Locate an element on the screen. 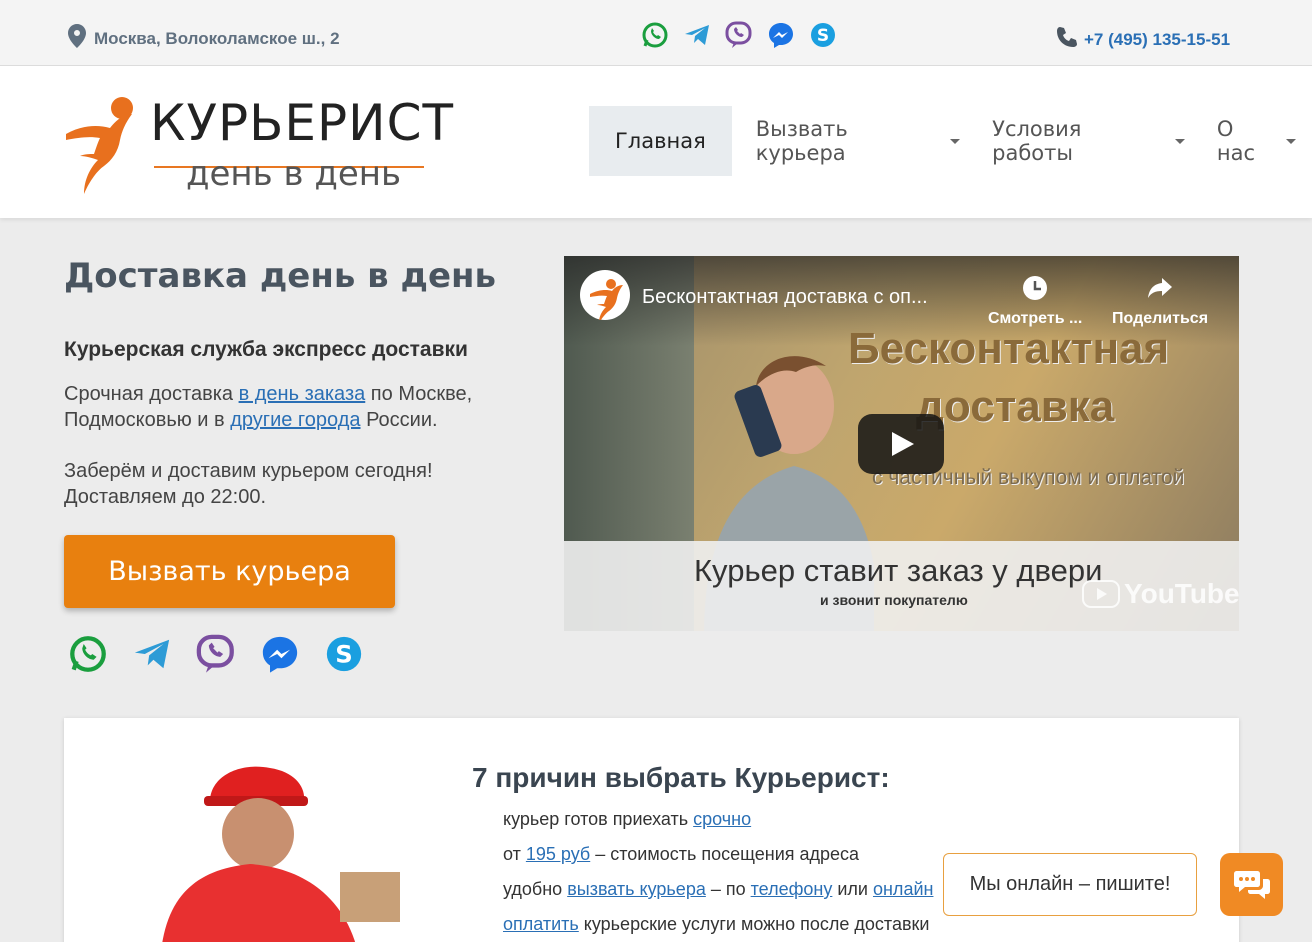 Image resolution: width=1312 pixels, height=942 pixels. price-link: 195 руб is located at coordinates (558, 854).